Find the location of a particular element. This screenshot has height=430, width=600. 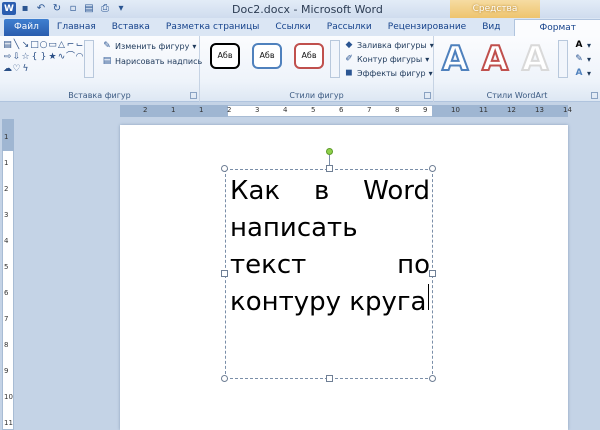

wordart-blue: A is located at coordinates (455, 59).